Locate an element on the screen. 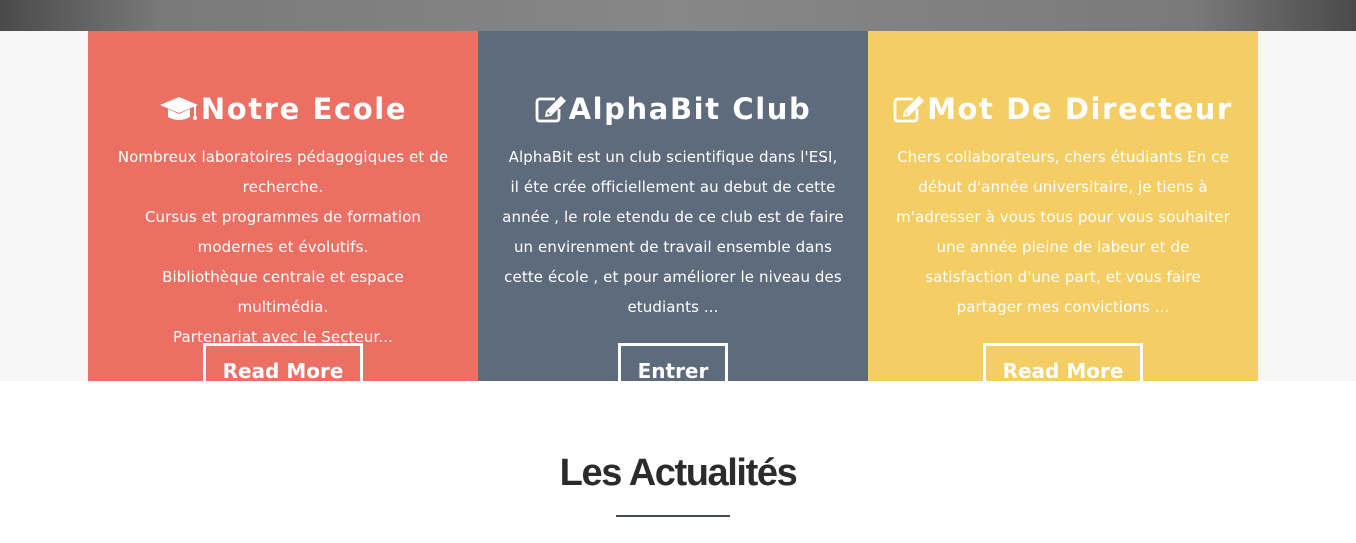 The width and height of the screenshot is (1356, 543). card-line: un envirenment de travail ensemble dans is located at coordinates (673, 247).